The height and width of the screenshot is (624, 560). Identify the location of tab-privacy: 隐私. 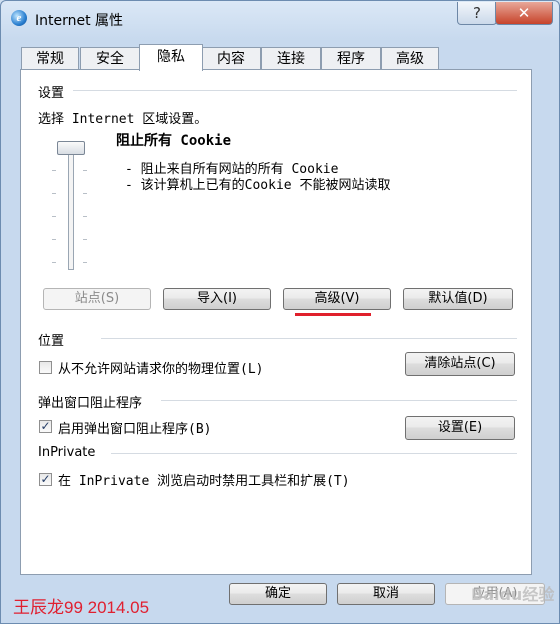
(171, 57).